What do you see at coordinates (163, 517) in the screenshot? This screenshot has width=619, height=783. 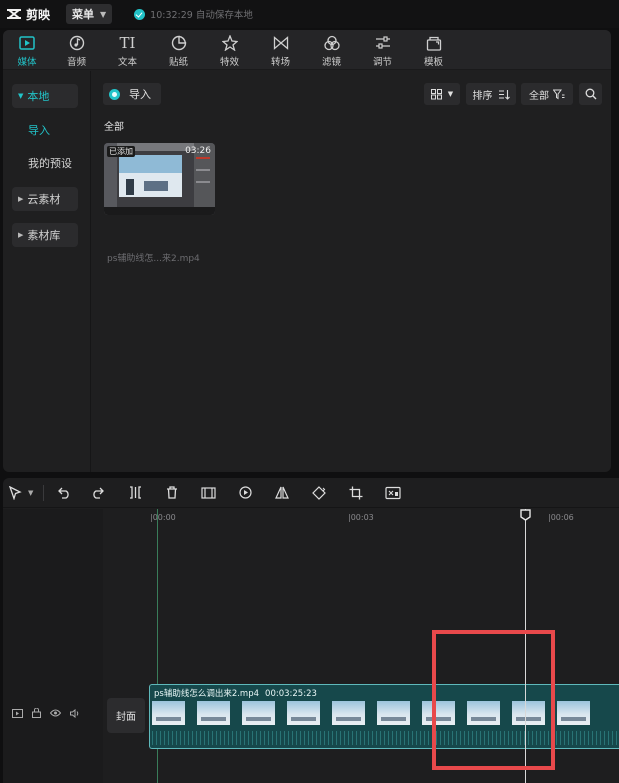 I see `ruler-tick: |00:00` at bounding box center [163, 517].